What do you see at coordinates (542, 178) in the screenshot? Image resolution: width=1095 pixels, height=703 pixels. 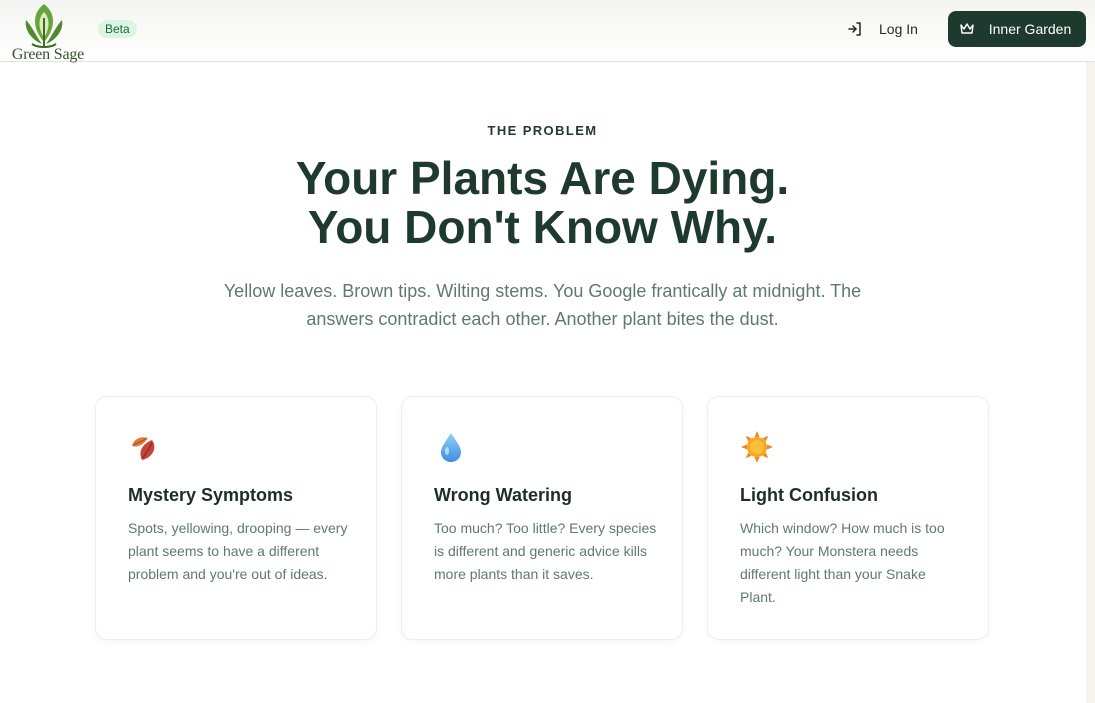 I see `headline-line-1: Your Plants Are Dying.` at bounding box center [542, 178].